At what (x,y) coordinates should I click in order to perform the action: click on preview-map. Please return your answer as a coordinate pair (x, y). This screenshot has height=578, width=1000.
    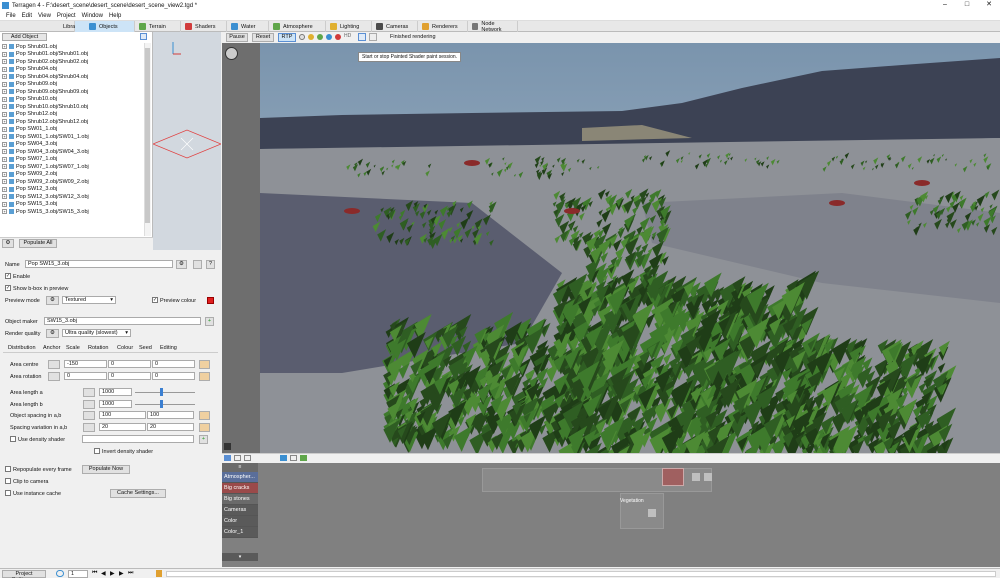
    Looking at the image, I should click on (187, 141).